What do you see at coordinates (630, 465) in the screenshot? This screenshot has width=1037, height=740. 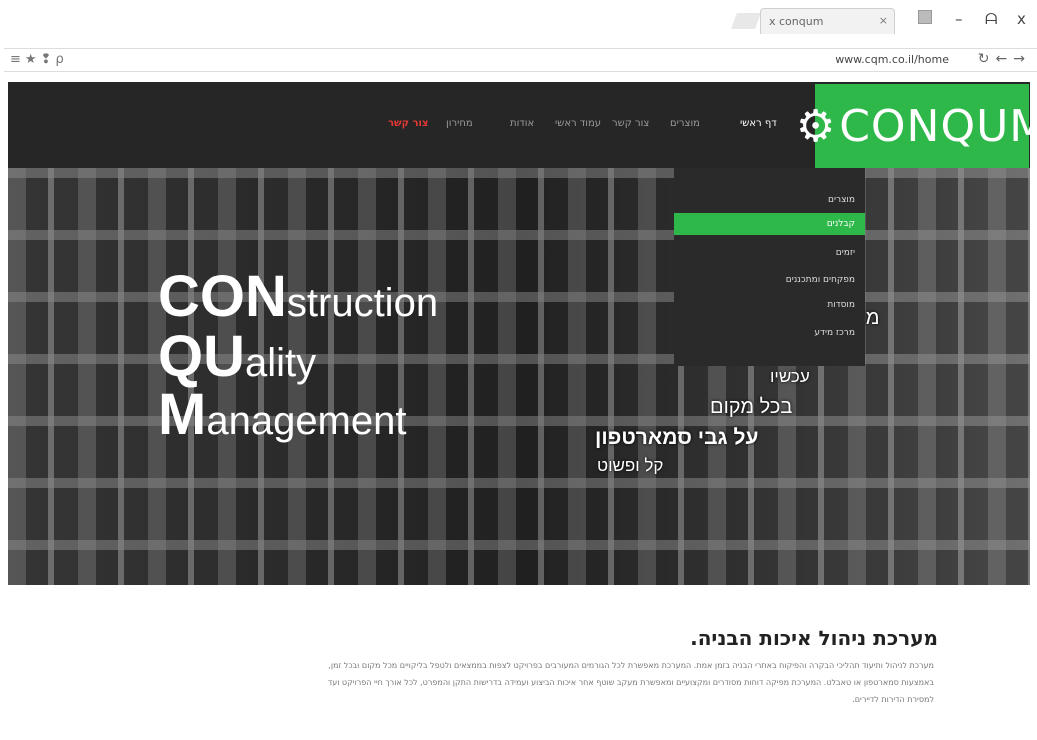 I see `hero-hebrew-line-5: קל ופשוט` at bounding box center [630, 465].